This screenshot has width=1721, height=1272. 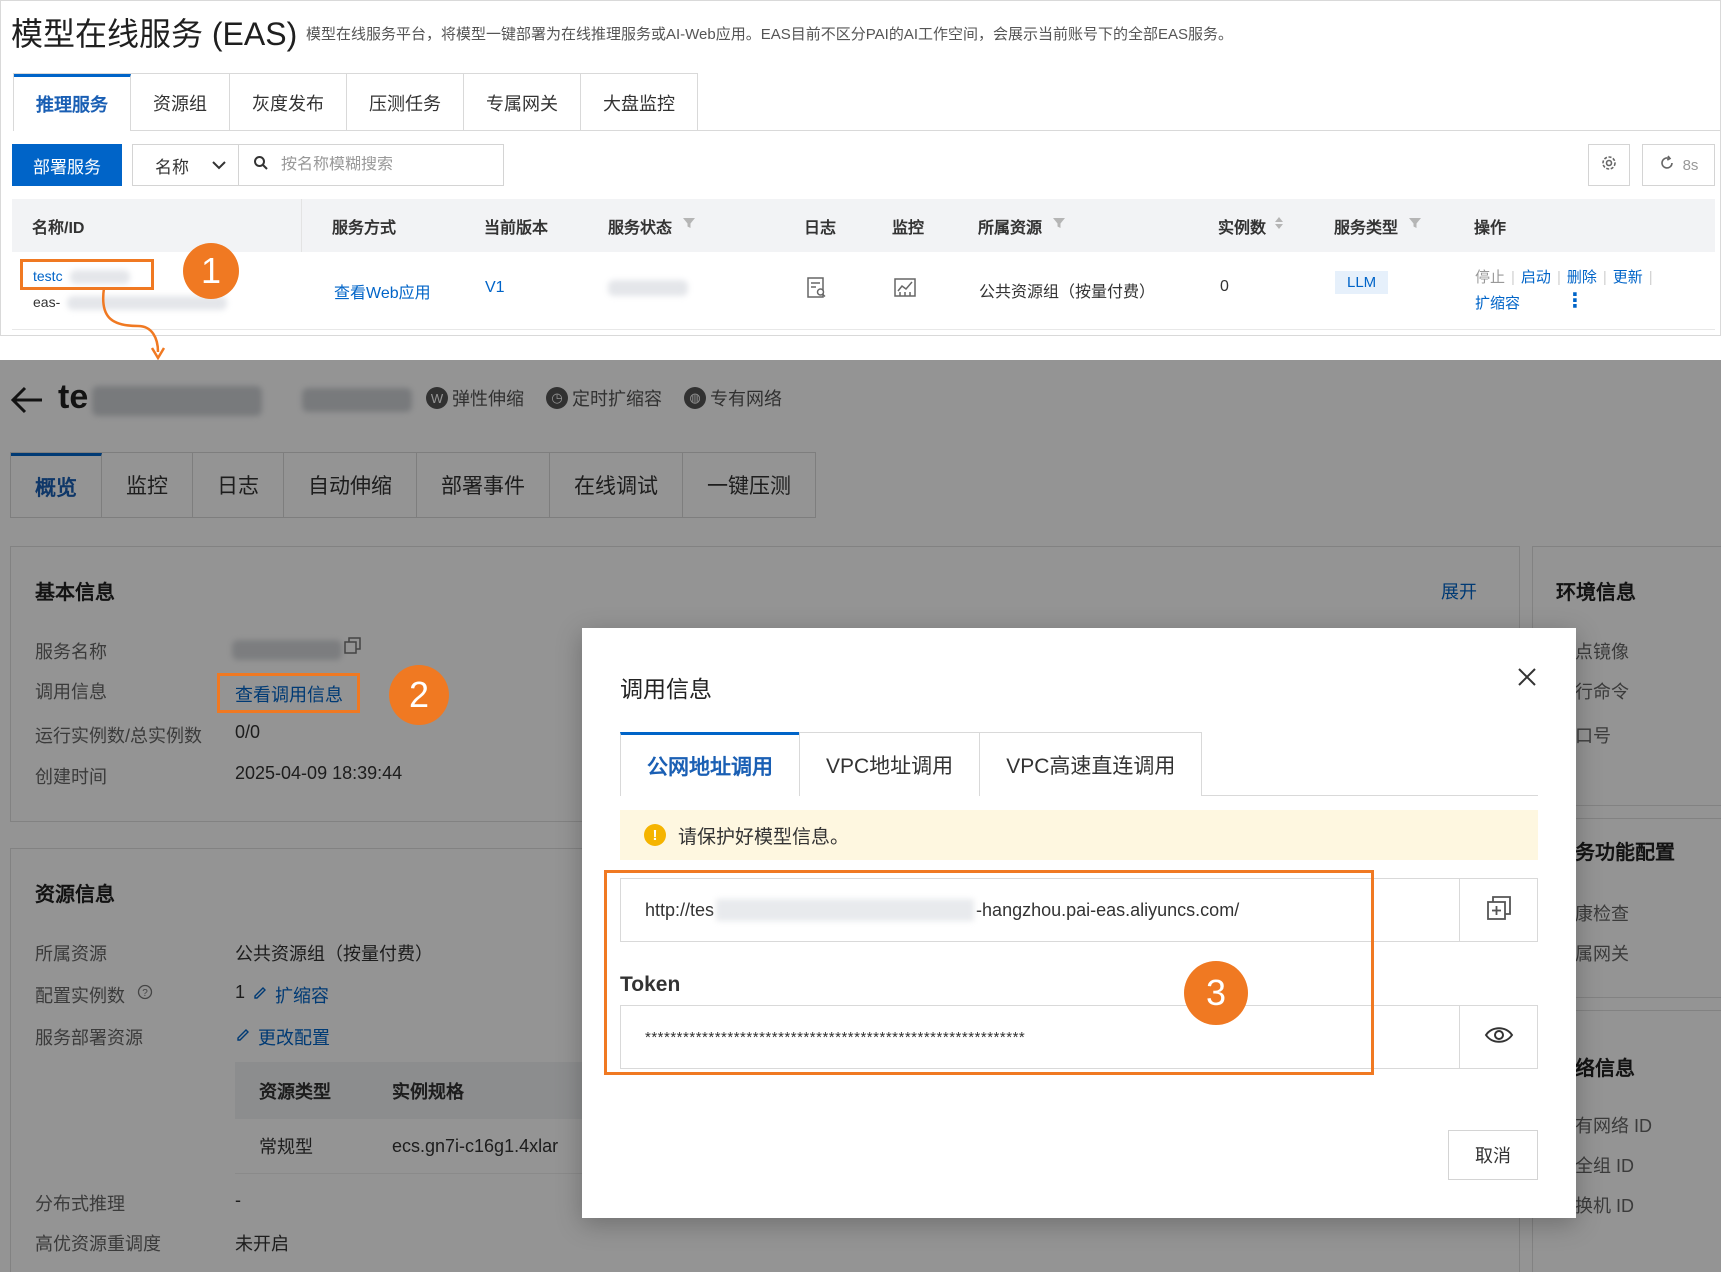 What do you see at coordinates (905, 290) in the screenshot?
I see `monitor-icon` at bounding box center [905, 290].